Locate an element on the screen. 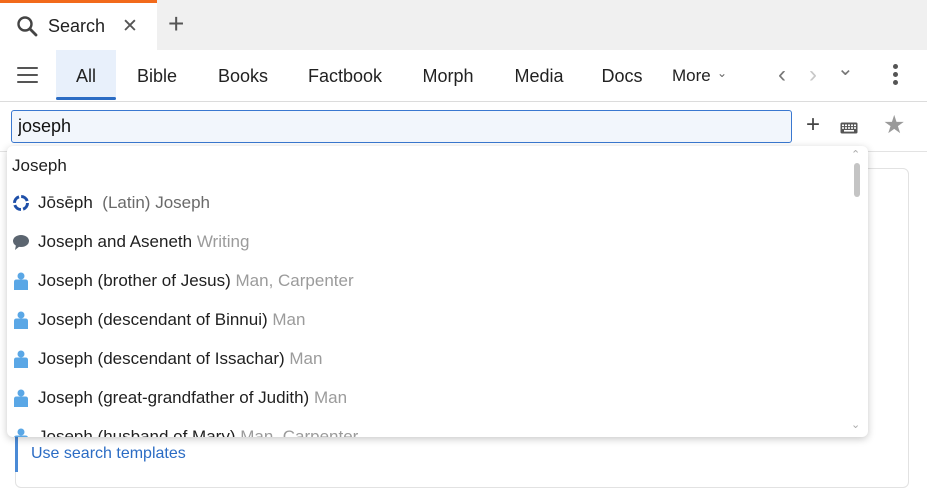 The image size is (927, 499). tab-label: Search is located at coordinates (77, 26).